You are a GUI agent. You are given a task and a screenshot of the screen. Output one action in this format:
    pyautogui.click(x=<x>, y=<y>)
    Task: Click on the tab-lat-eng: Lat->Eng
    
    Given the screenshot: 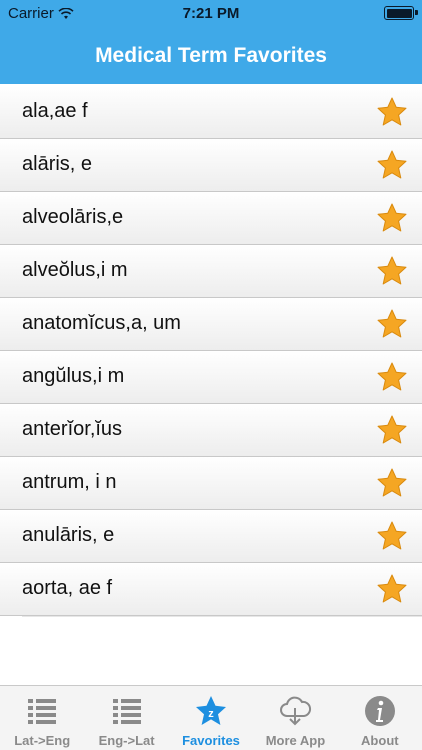 What is the action you would take?
    pyautogui.click(x=42, y=718)
    